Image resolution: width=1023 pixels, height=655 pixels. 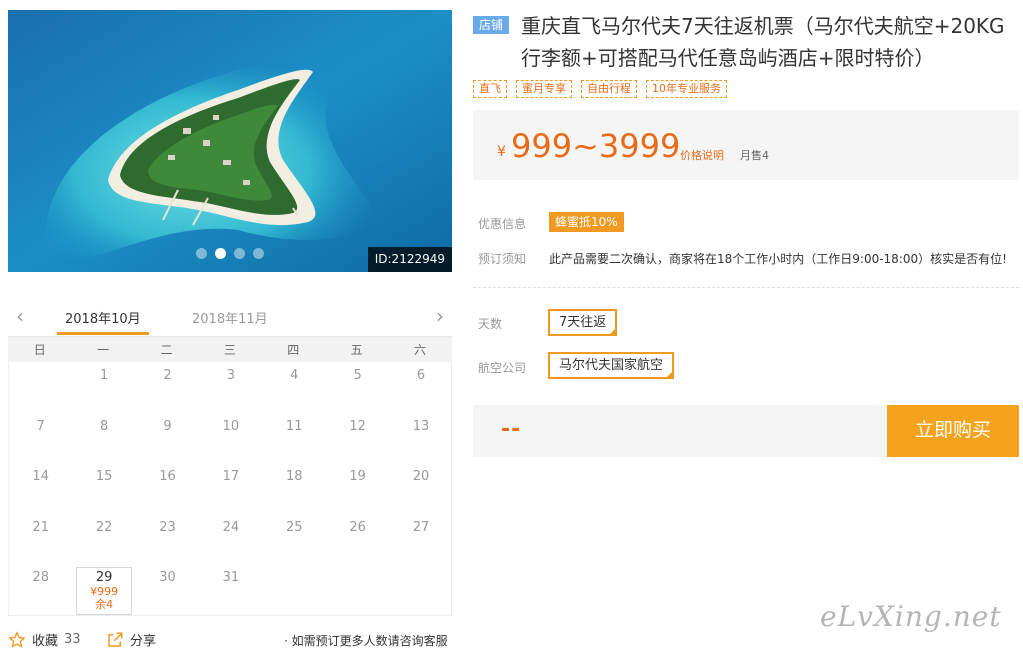 What do you see at coordinates (103, 387) in the screenshot?
I see `calendar-day: 1` at bounding box center [103, 387].